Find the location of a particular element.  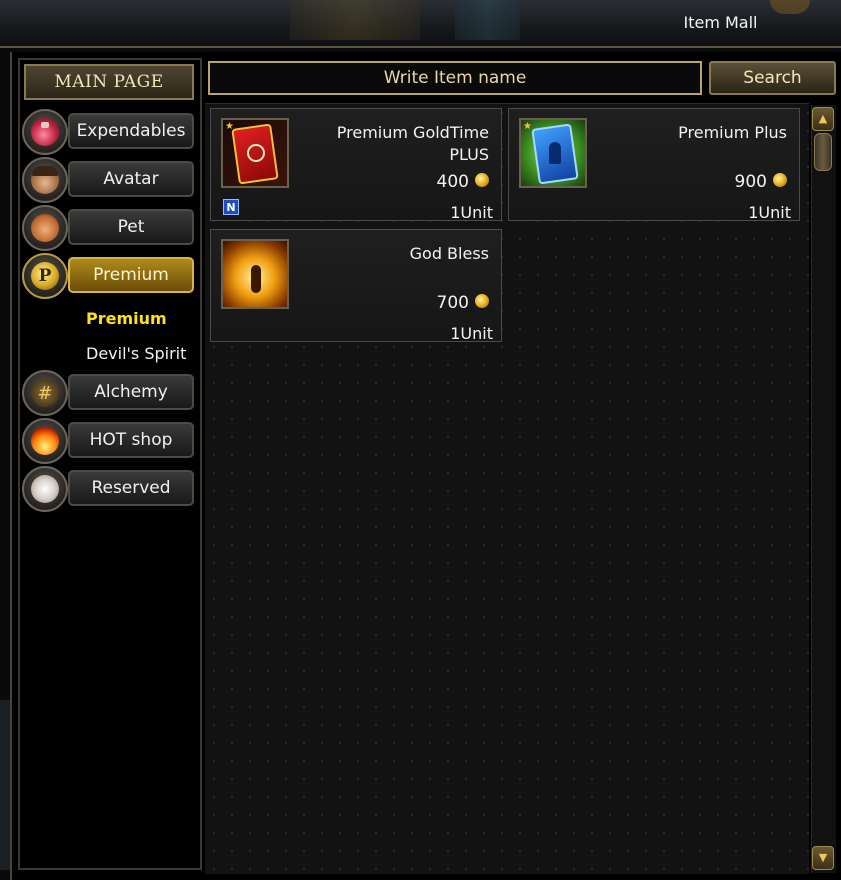

title-decoration is located at coordinates (790, 7).